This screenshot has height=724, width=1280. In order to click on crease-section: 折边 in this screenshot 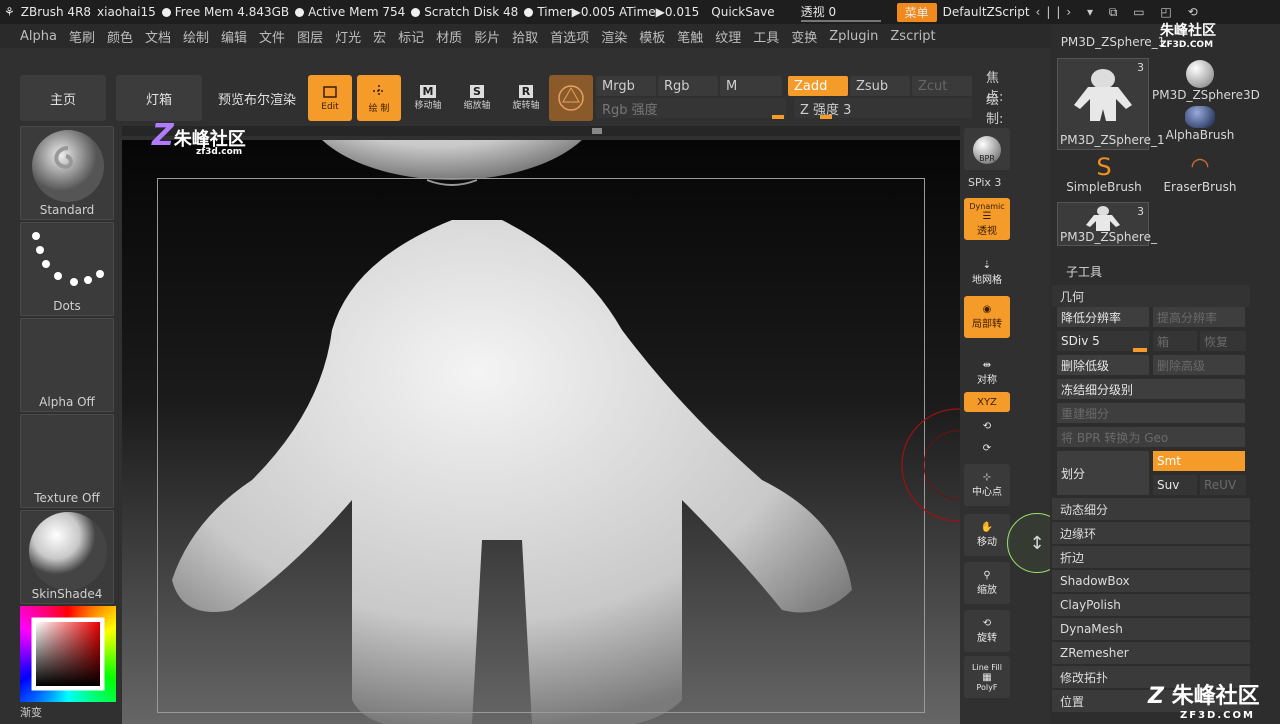, I will do `click(1151, 557)`.